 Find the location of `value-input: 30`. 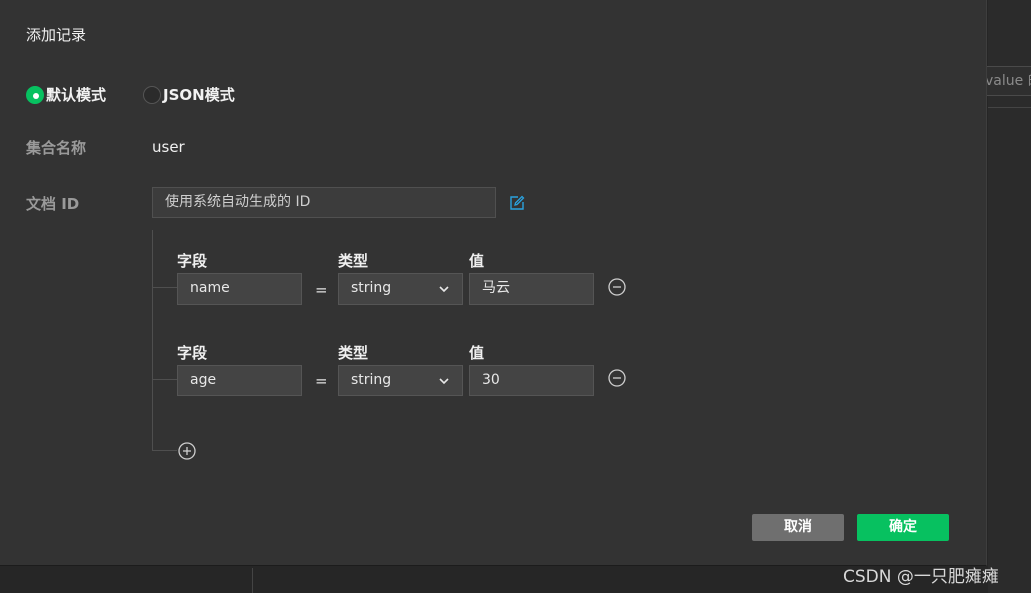

value-input: 30 is located at coordinates (531, 380).